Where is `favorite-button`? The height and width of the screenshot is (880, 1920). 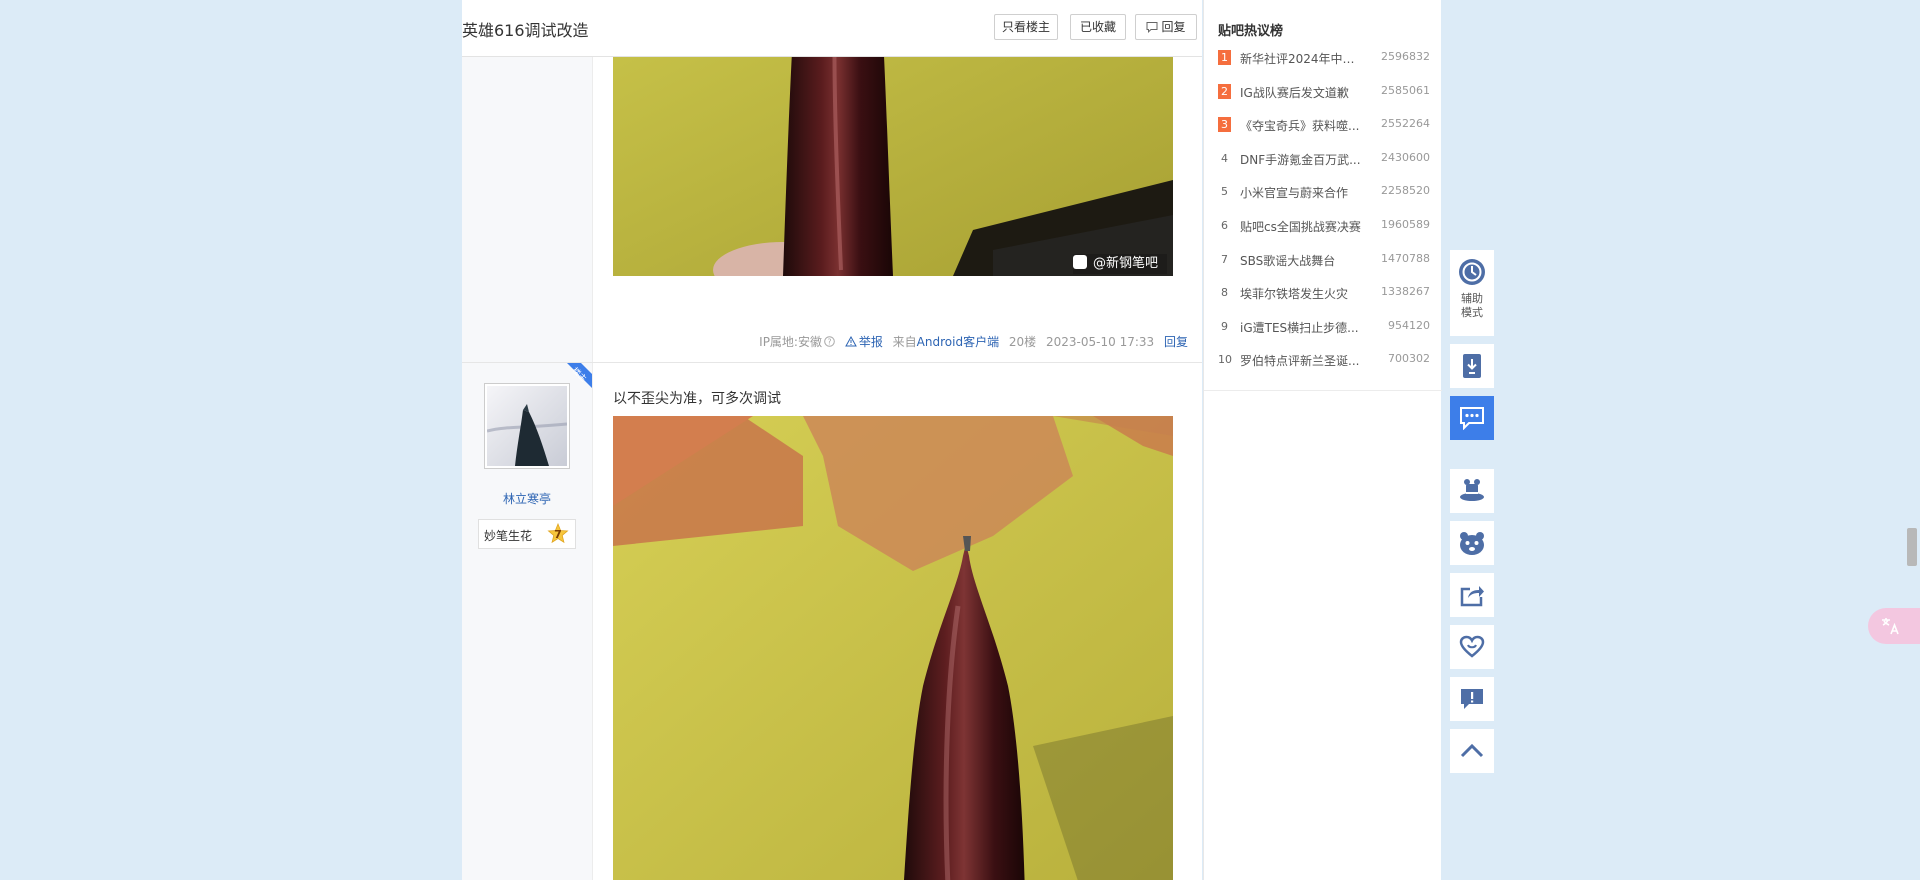 favorite-button is located at coordinates (1472, 647).